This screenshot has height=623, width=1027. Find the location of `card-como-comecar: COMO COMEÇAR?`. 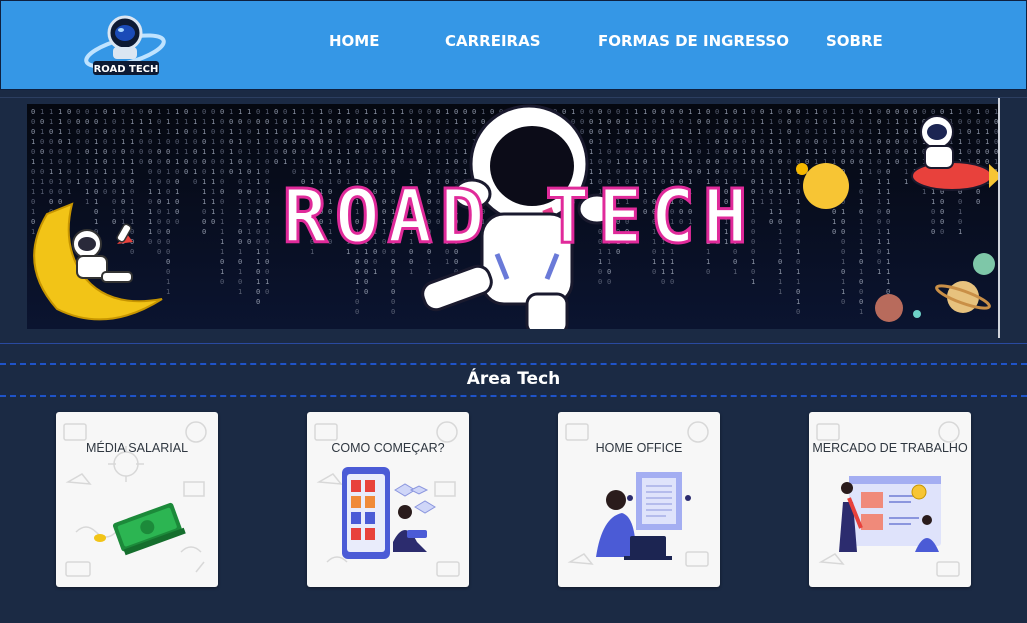

card-como-comecar: COMO COMEÇAR? is located at coordinates (388, 499).